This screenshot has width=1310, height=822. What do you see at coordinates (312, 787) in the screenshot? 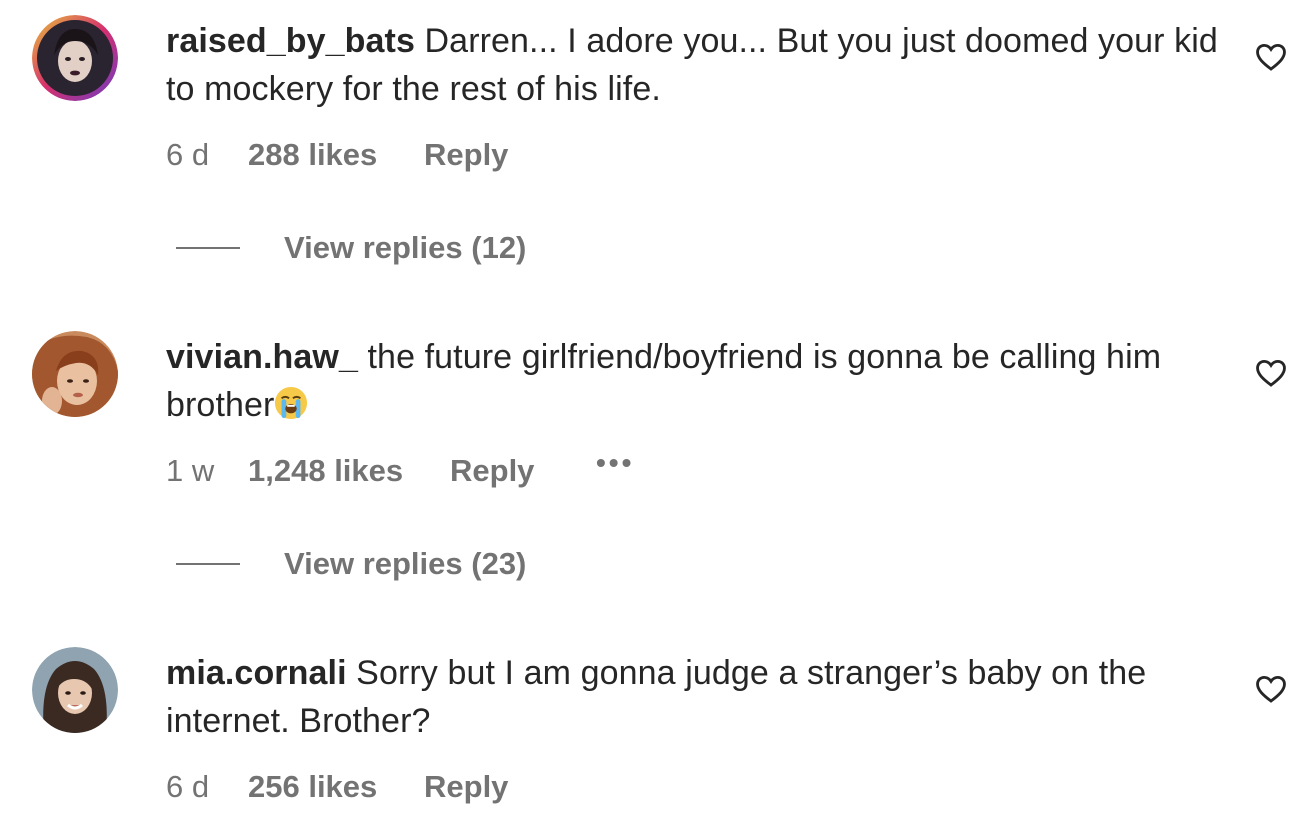
I see `likes-count: 256 likes` at bounding box center [312, 787].